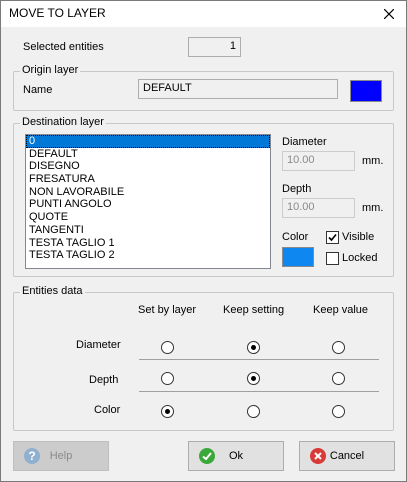 The image size is (407, 482). What do you see at coordinates (104, 380) in the screenshot?
I see `row-label-depth: Depth` at bounding box center [104, 380].